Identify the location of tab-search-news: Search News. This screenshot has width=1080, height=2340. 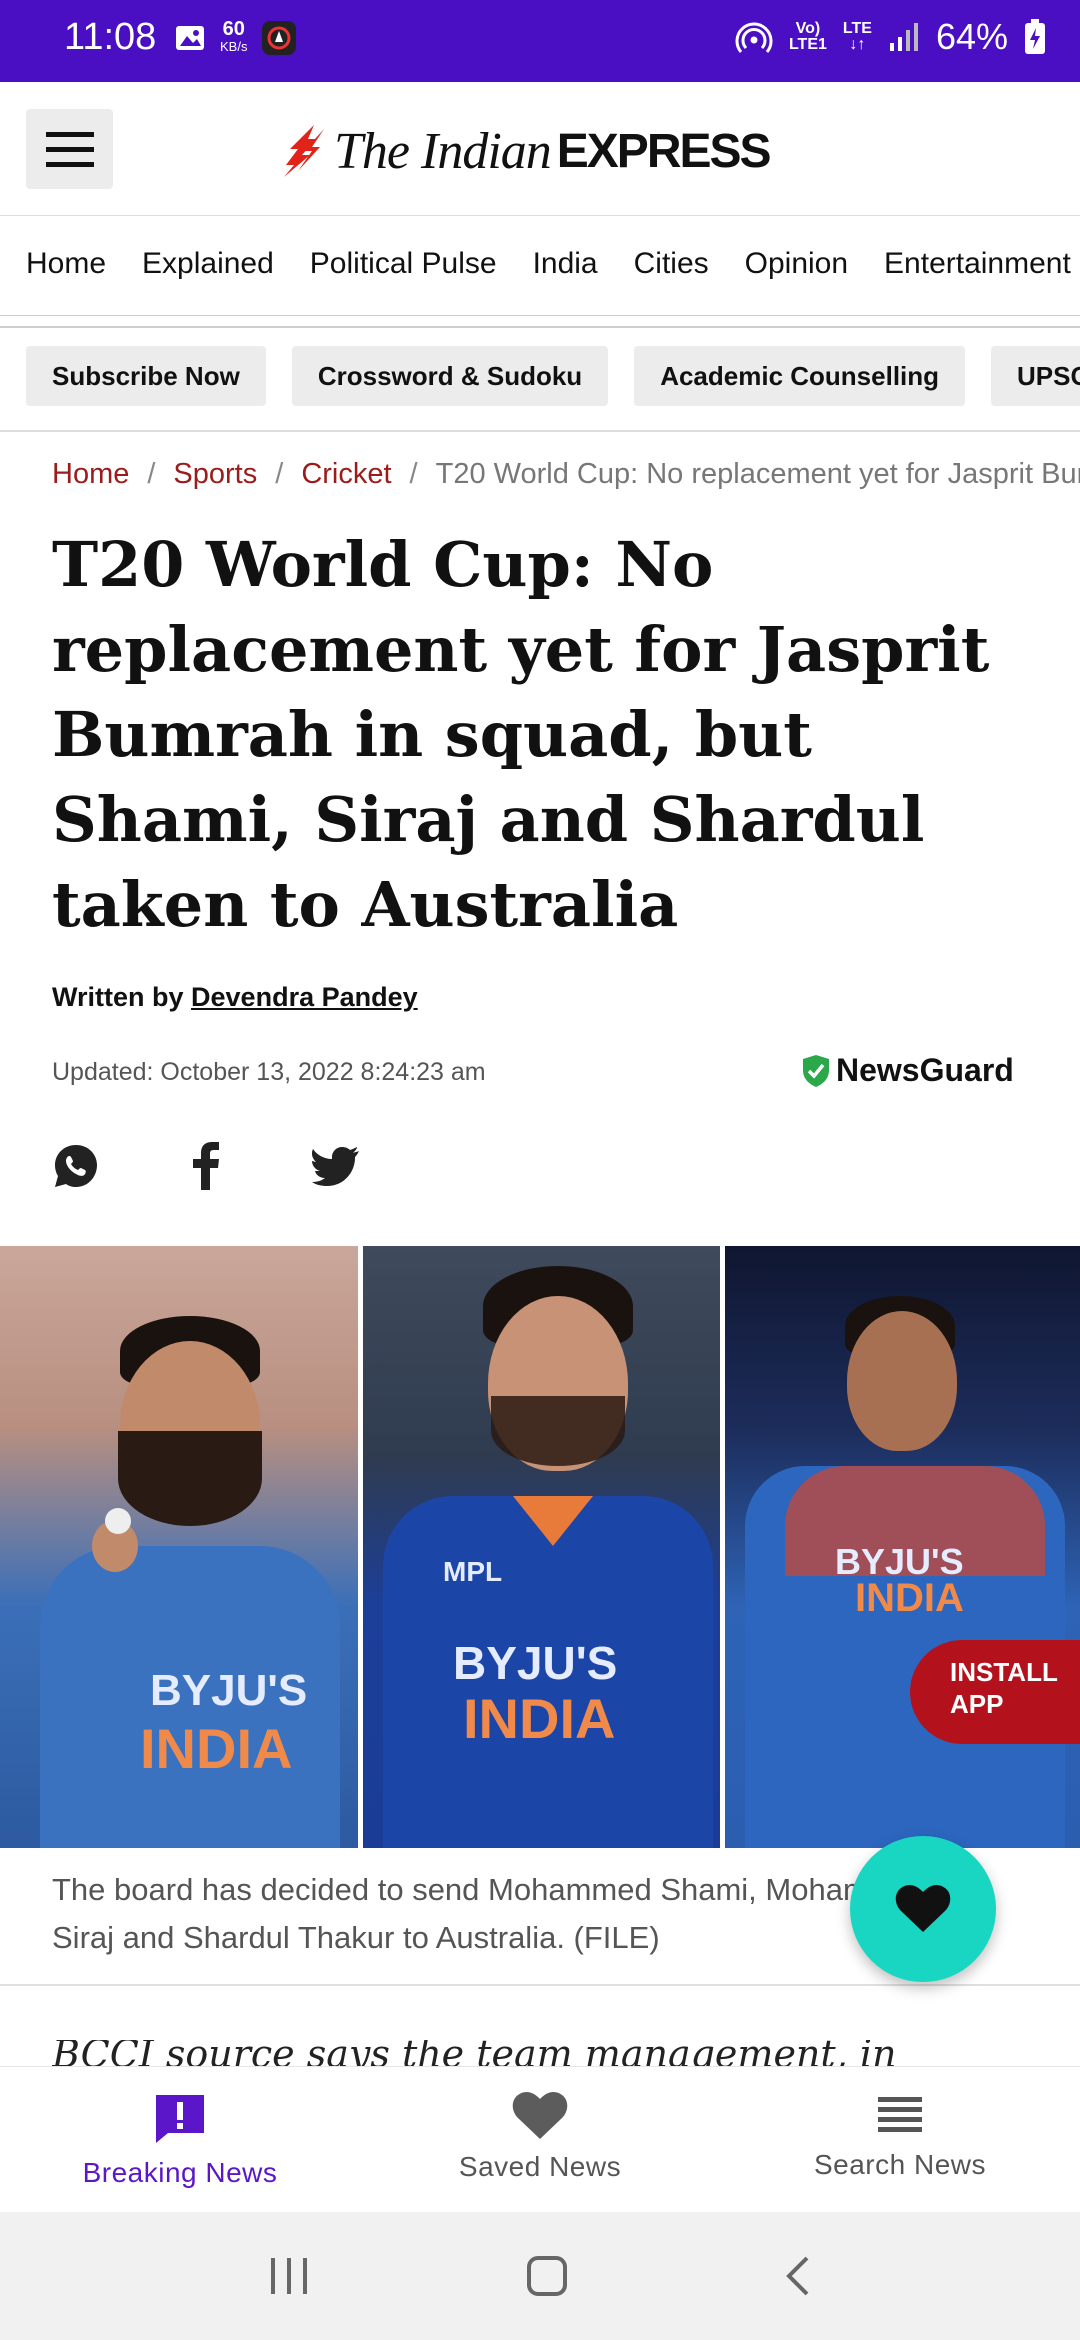
(900, 2139).